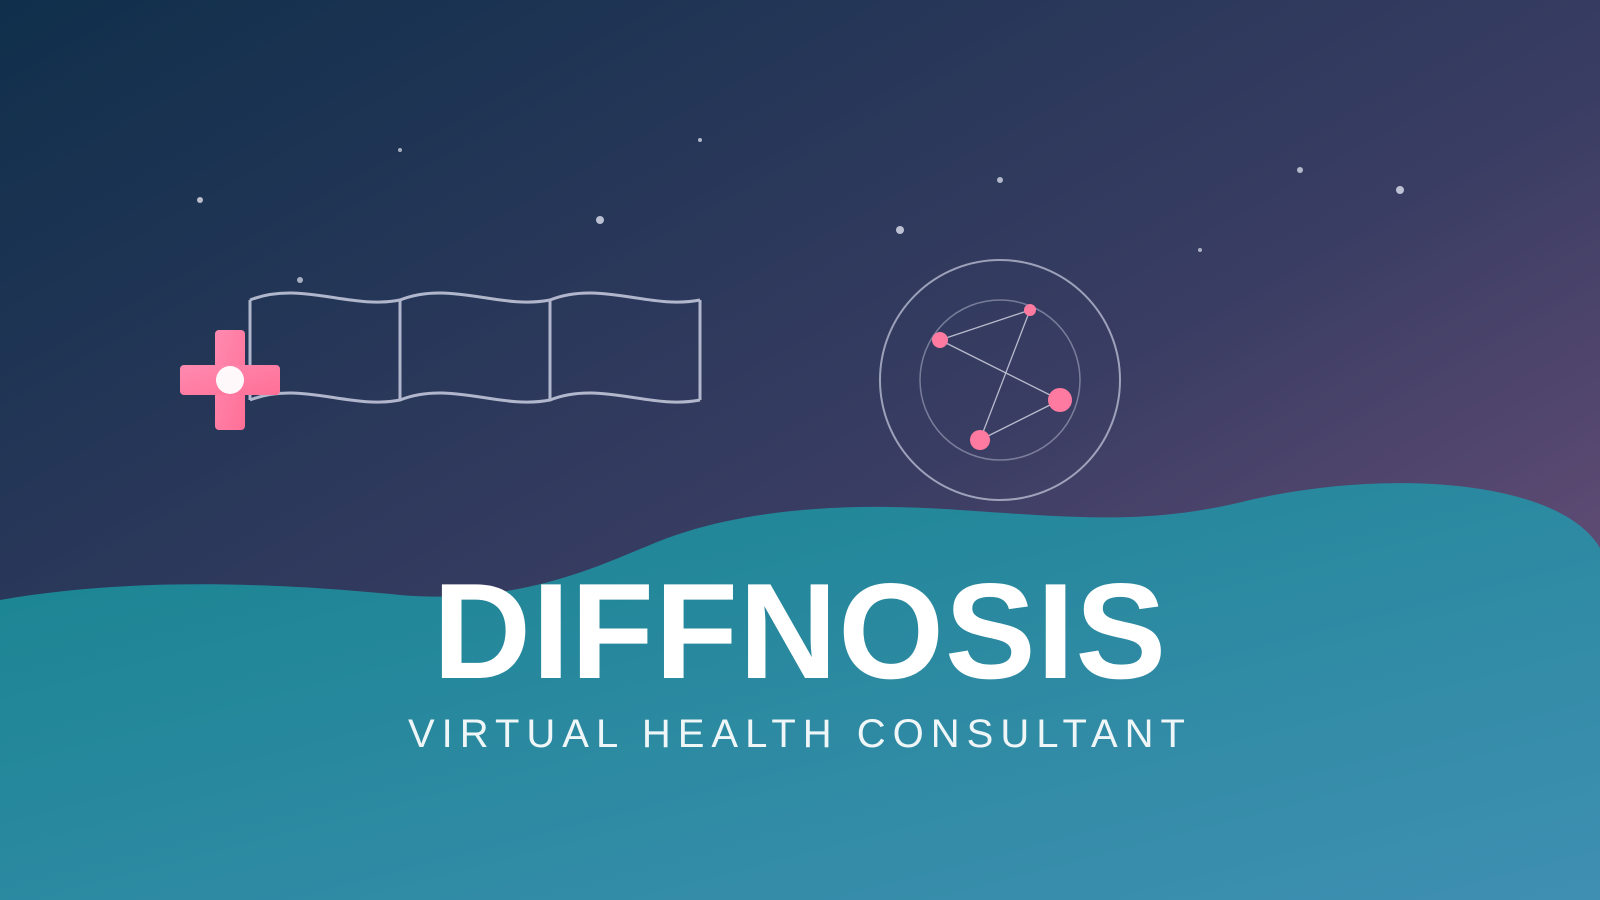  Describe the element at coordinates (800, 734) in the screenshot. I see `brand-tagline: VIRTUAL HEALTH CONSULTANT` at that location.